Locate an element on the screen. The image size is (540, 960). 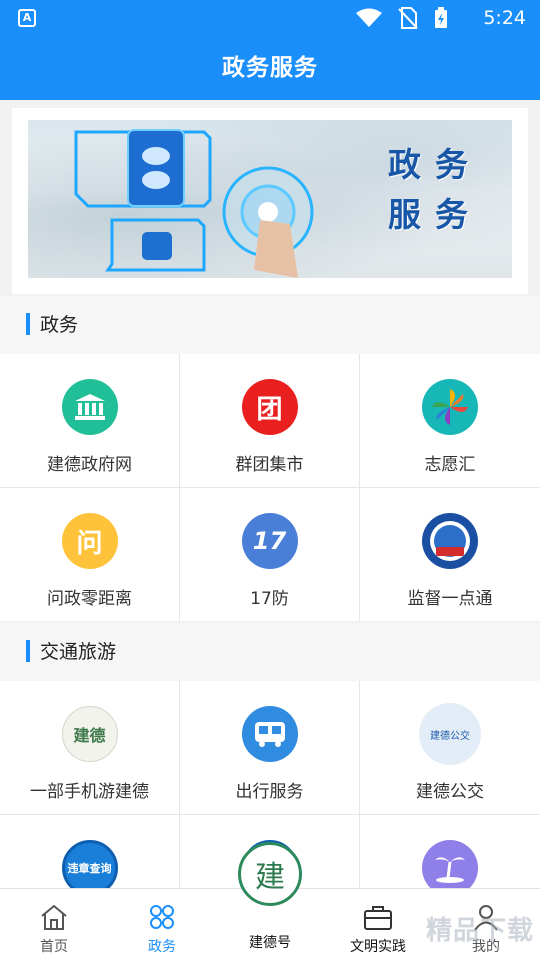
service-label: 问政零距离 is located at coordinates (89, 599).